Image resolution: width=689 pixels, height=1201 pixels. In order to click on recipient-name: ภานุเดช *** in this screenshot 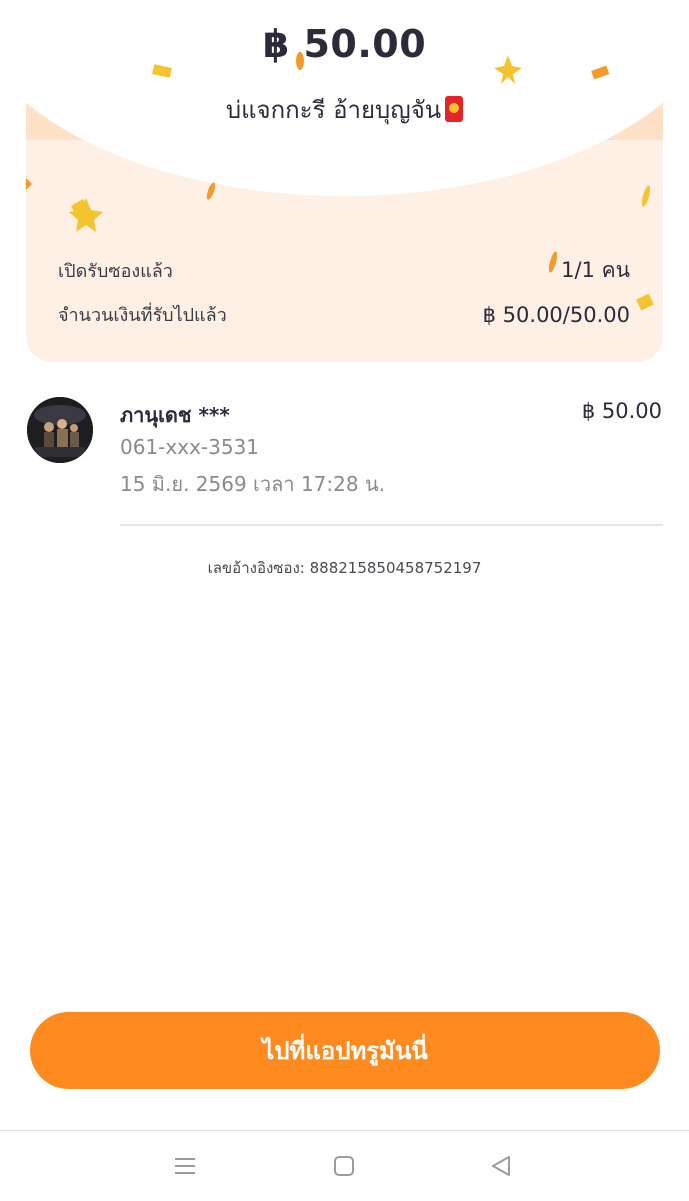, I will do `click(175, 415)`.